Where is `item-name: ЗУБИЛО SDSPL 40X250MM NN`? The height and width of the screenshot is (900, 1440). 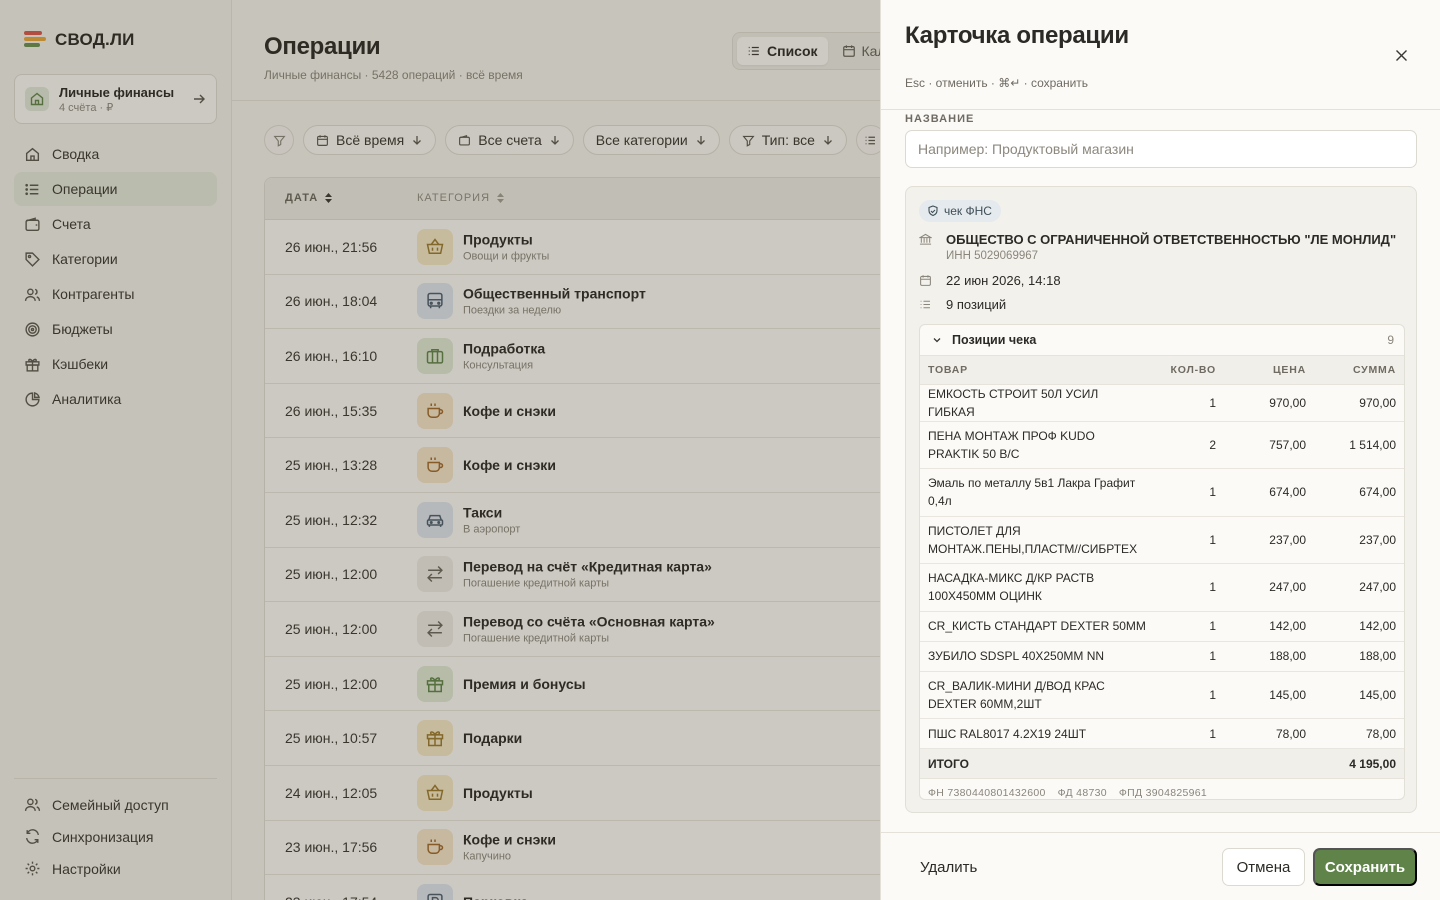 item-name: ЗУБИЛО SDSPL 40X250MM NN is located at coordinates (1038, 656).